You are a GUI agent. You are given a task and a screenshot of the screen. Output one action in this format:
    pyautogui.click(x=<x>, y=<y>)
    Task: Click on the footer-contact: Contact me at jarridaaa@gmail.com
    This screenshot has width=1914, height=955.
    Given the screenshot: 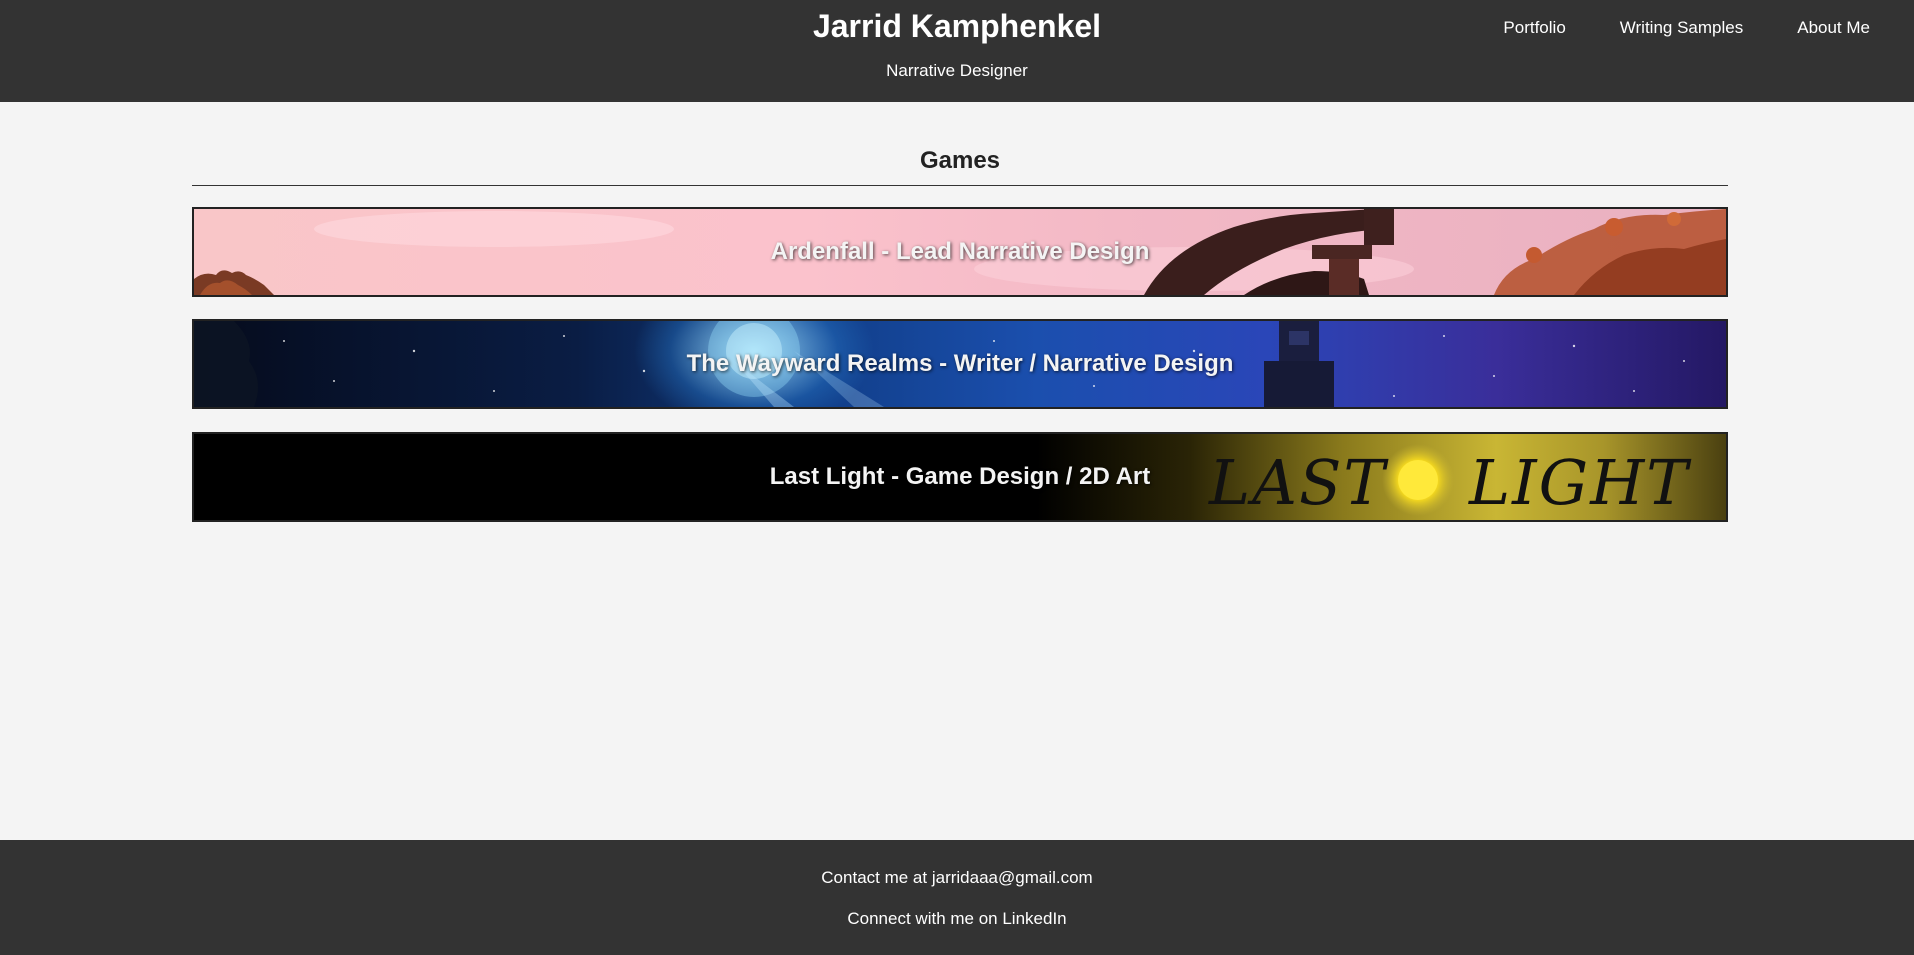 What is the action you would take?
    pyautogui.click(x=957, y=878)
    